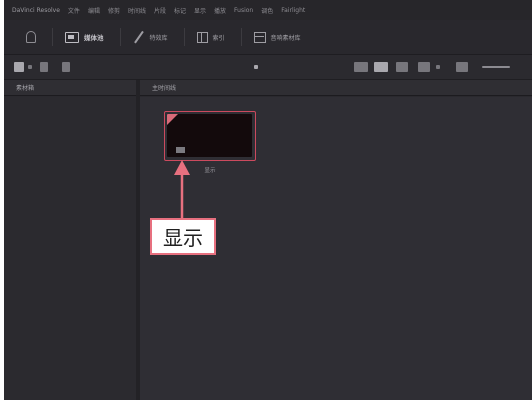  I want to click on callout-label: 显示, so click(183, 236).